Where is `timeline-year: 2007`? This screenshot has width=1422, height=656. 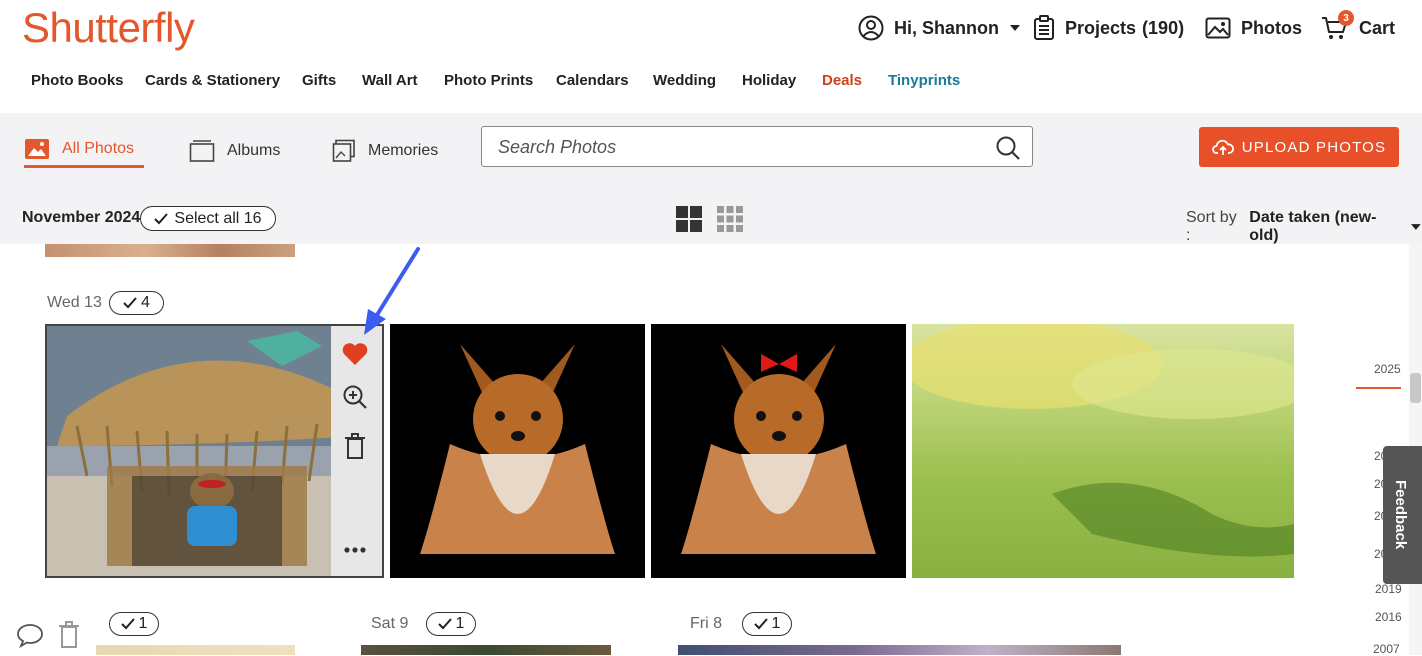
timeline-year: 2007 is located at coordinates (1386, 649).